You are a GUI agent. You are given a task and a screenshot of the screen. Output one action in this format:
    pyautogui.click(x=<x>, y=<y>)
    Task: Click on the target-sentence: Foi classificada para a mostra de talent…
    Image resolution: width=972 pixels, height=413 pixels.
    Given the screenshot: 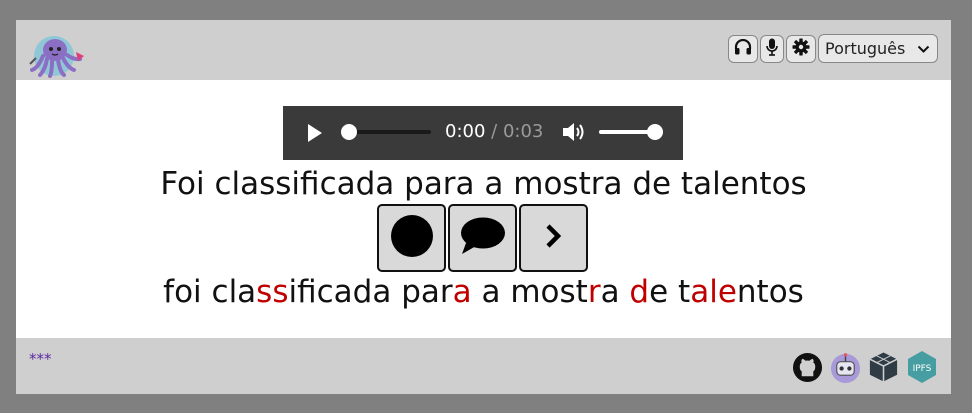 What is the action you would take?
    pyautogui.click(x=483, y=184)
    